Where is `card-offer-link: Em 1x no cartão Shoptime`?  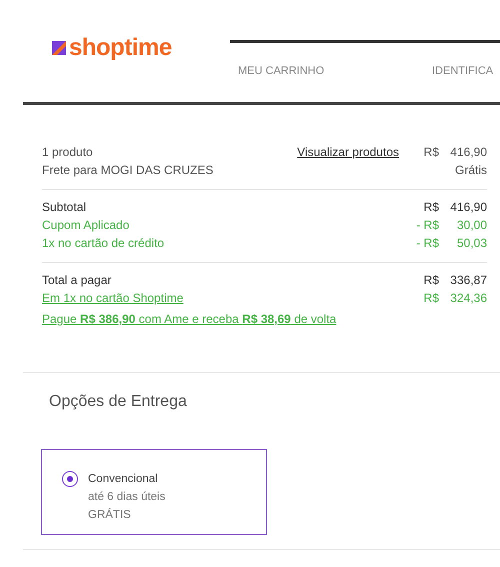 card-offer-link: Em 1x no cartão Shoptime is located at coordinates (220, 298).